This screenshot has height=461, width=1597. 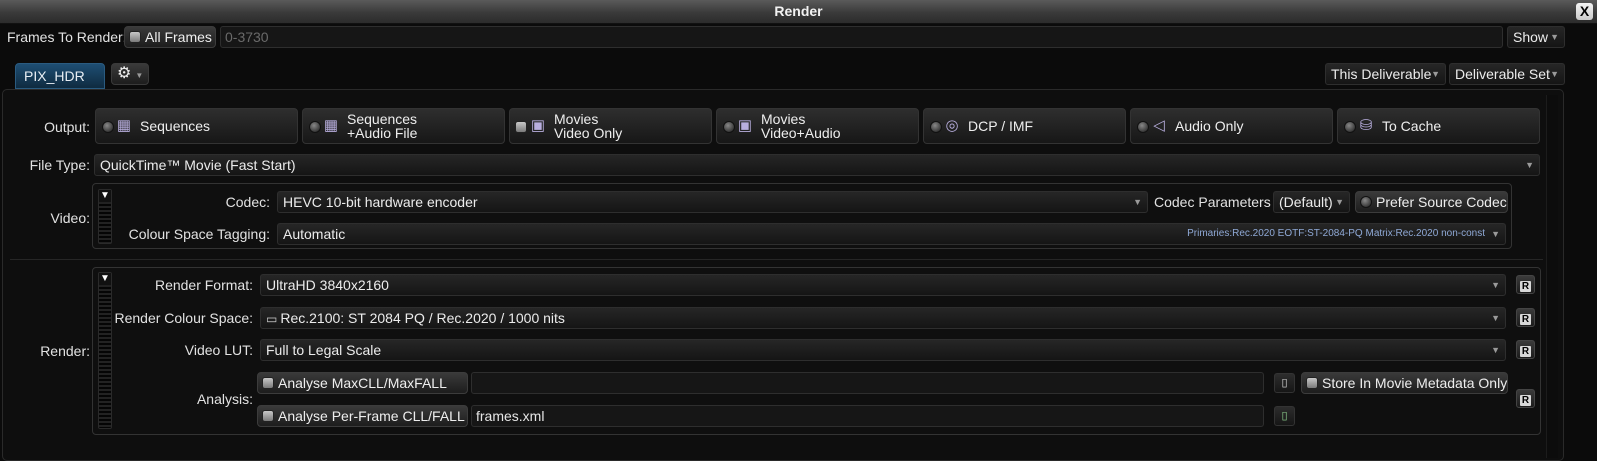 I want to click on show-dropdown: Show ▼, so click(x=1536, y=37).